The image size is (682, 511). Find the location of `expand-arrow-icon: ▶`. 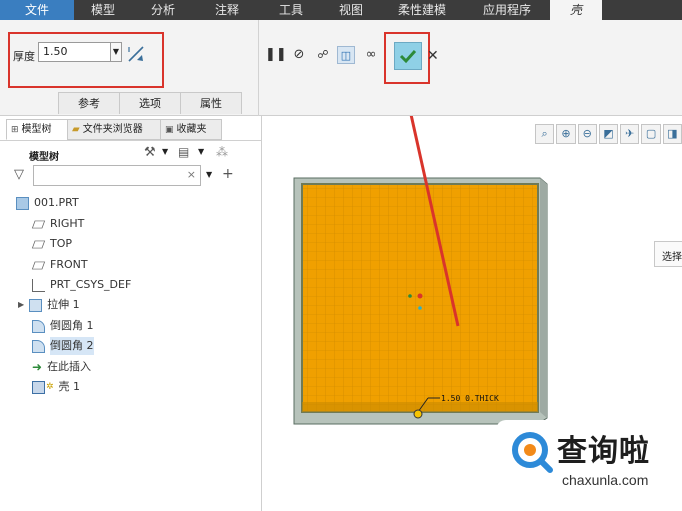

expand-arrow-icon: ▶ is located at coordinates (21, 305).